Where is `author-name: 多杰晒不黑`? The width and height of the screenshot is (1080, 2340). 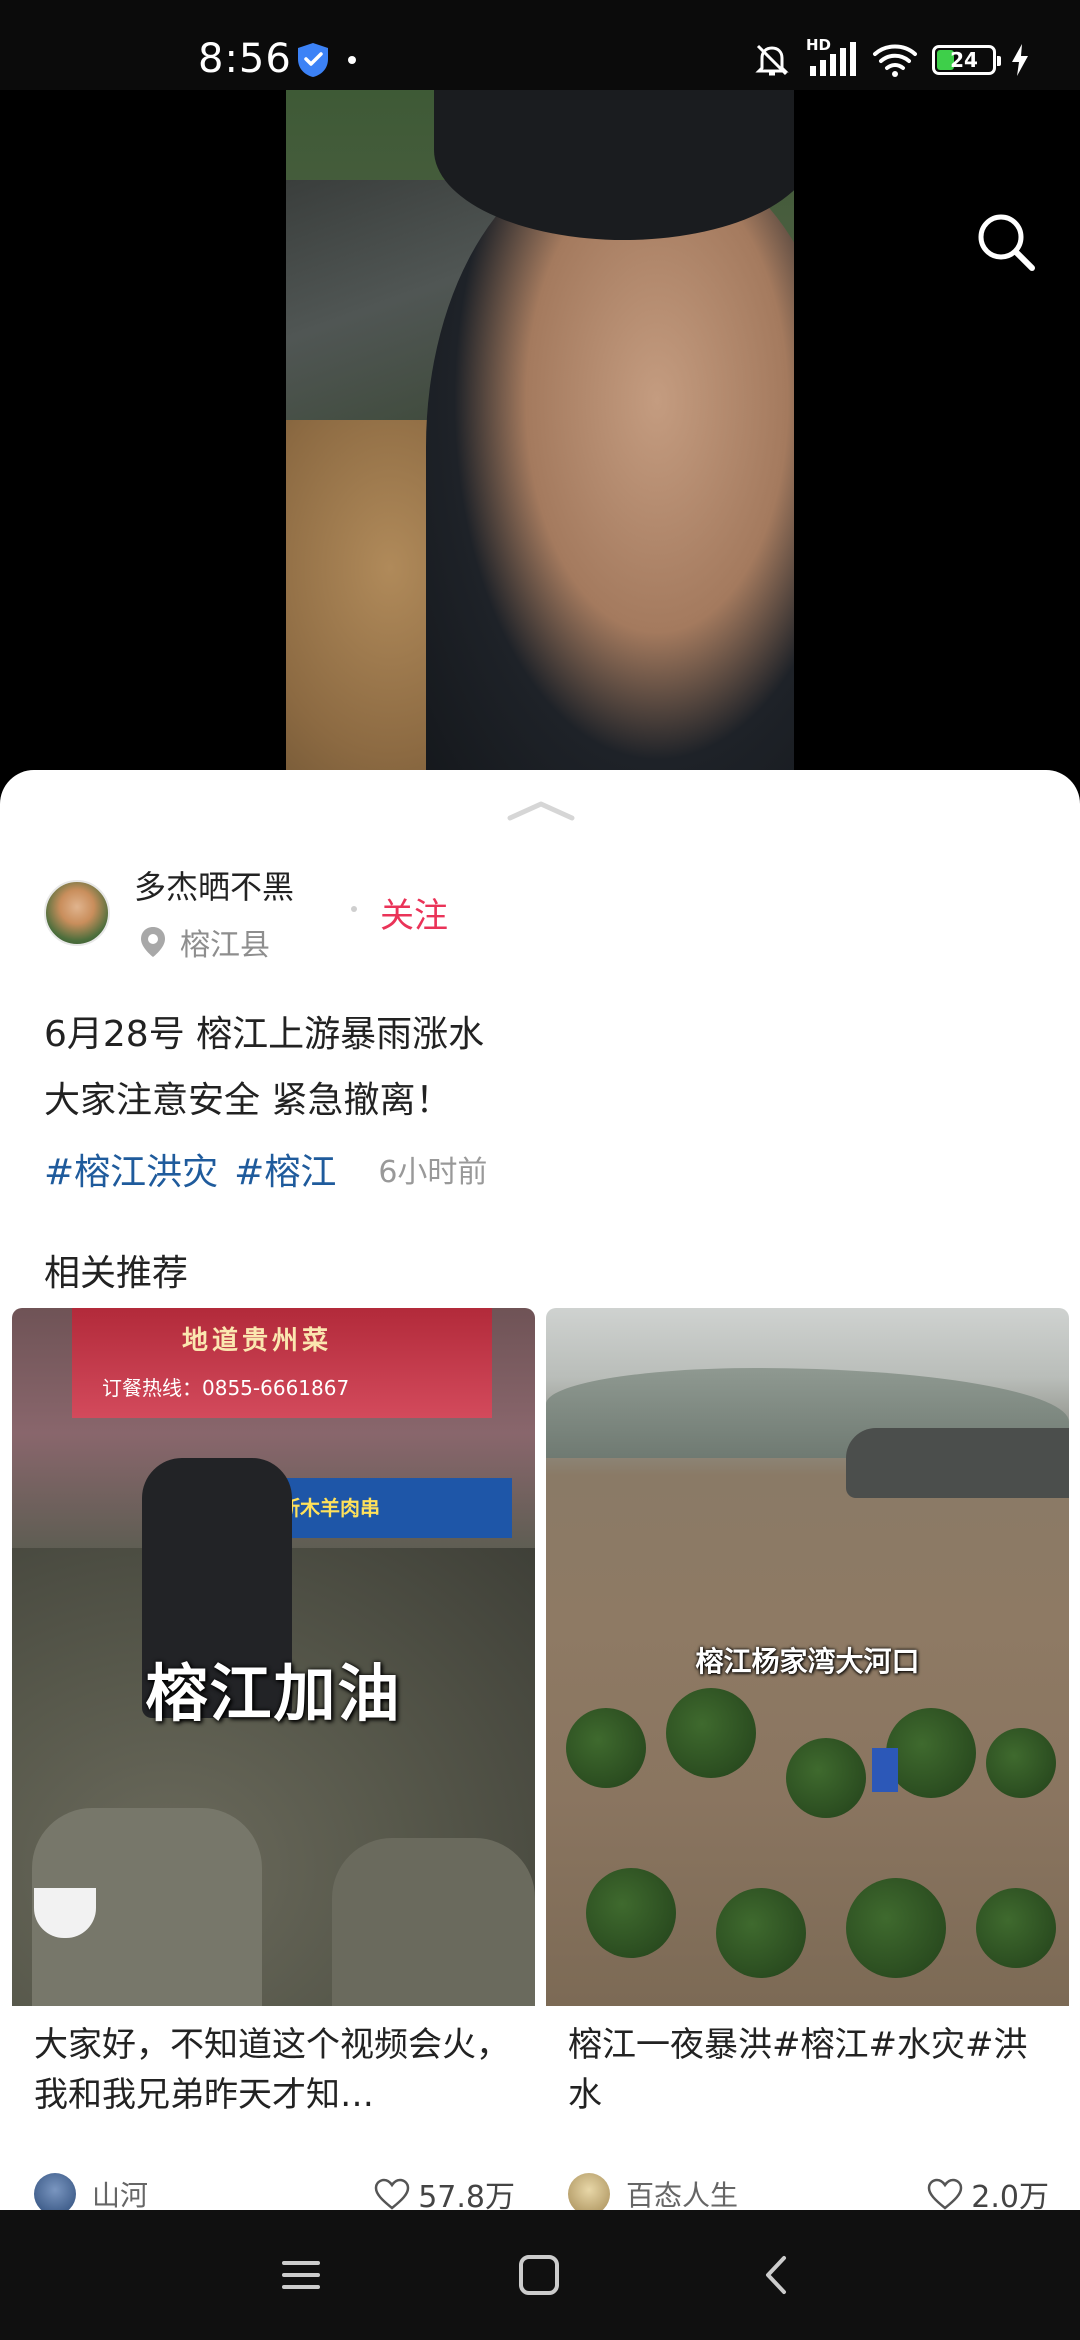 author-name: 多杰晒不黑 is located at coordinates (214, 885).